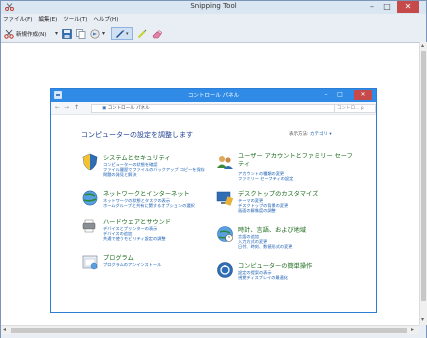  What do you see at coordinates (213, 336) in the screenshot?
I see `status-bar` at bounding box center [213, 336].